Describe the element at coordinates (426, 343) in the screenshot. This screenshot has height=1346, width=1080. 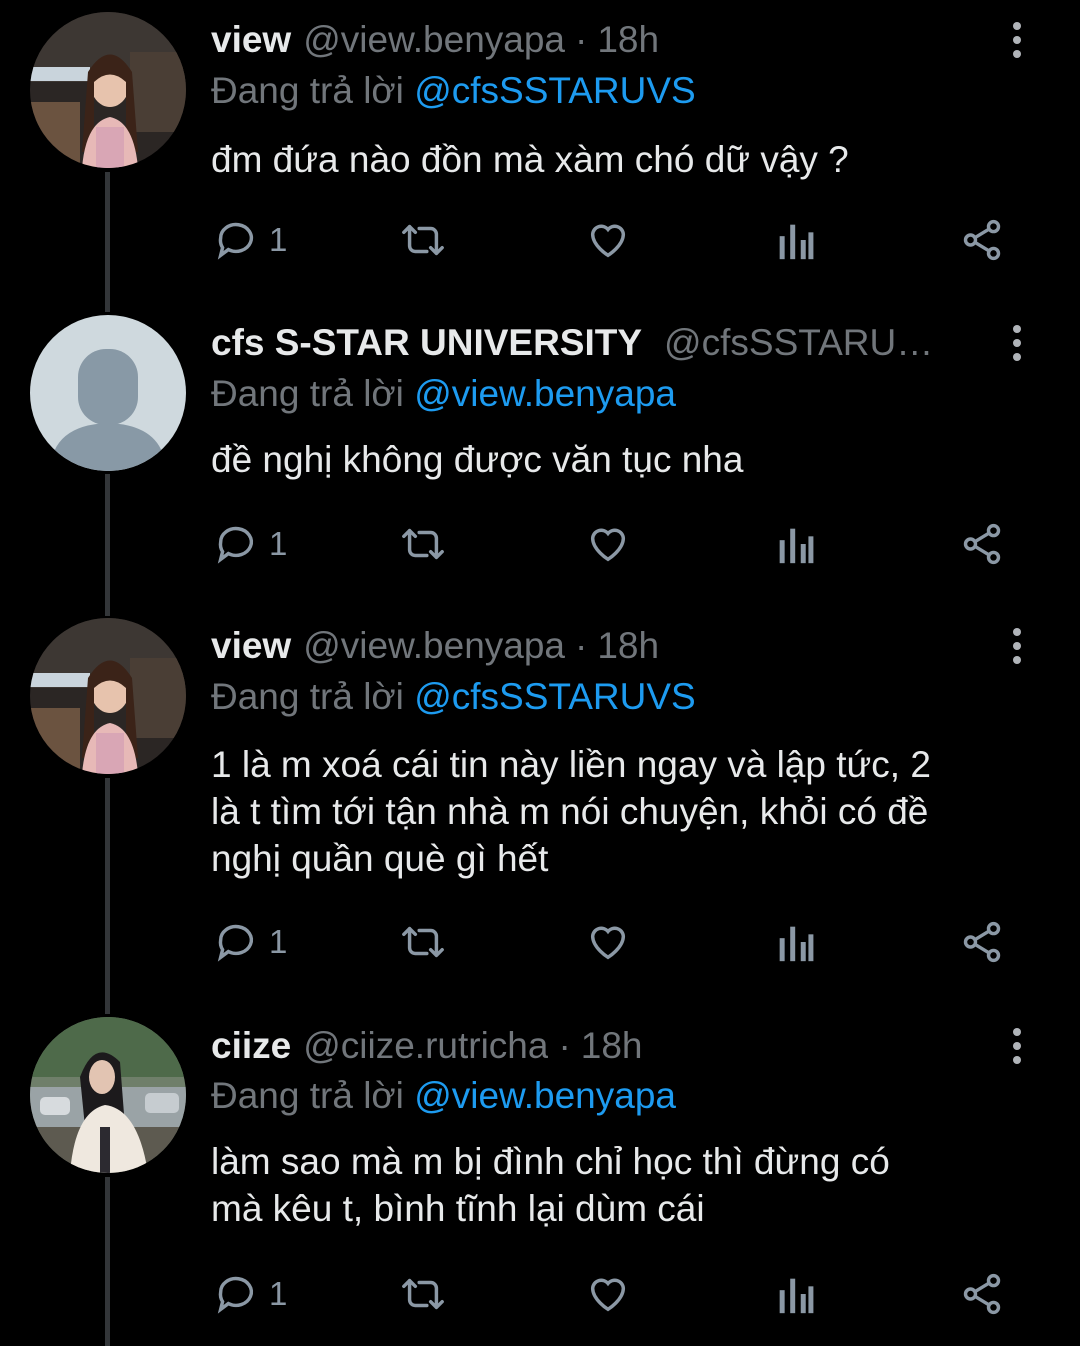
I see `author-name: cfs S-STAR UNIVERSITY` at that location.